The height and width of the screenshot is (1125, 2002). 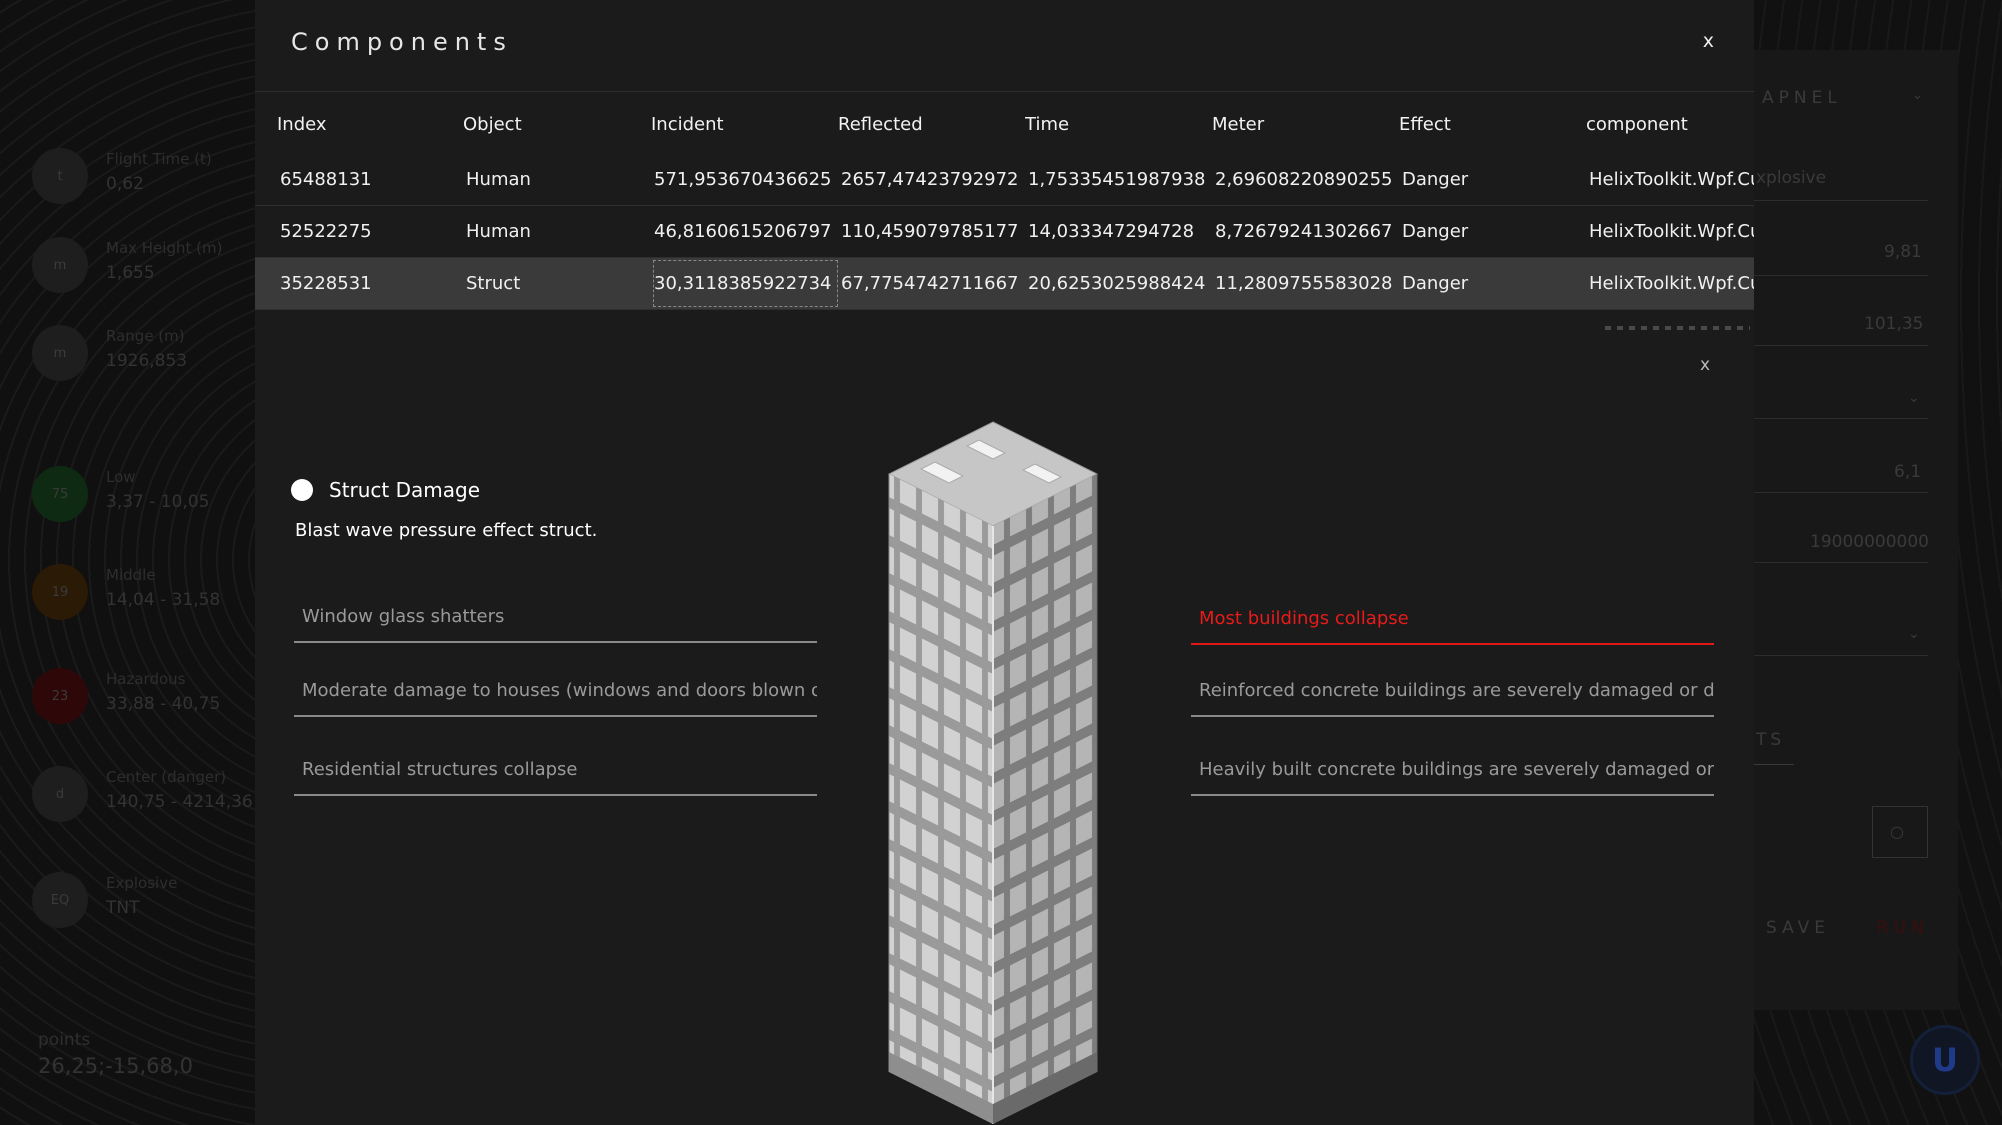 I want to click on run-button: RUN, so click(x=1903, y=928).